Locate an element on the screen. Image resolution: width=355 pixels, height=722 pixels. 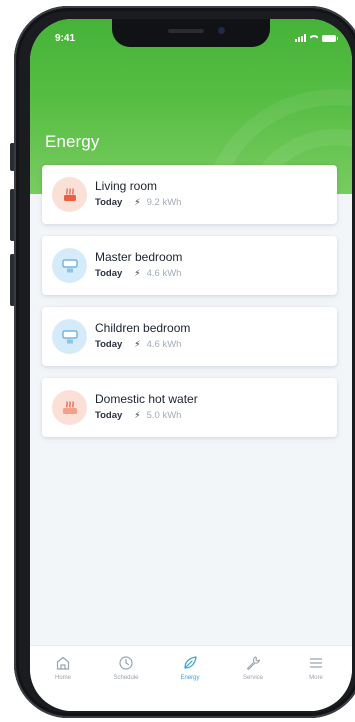
wrench-icon is located at coordinates (253, 663).